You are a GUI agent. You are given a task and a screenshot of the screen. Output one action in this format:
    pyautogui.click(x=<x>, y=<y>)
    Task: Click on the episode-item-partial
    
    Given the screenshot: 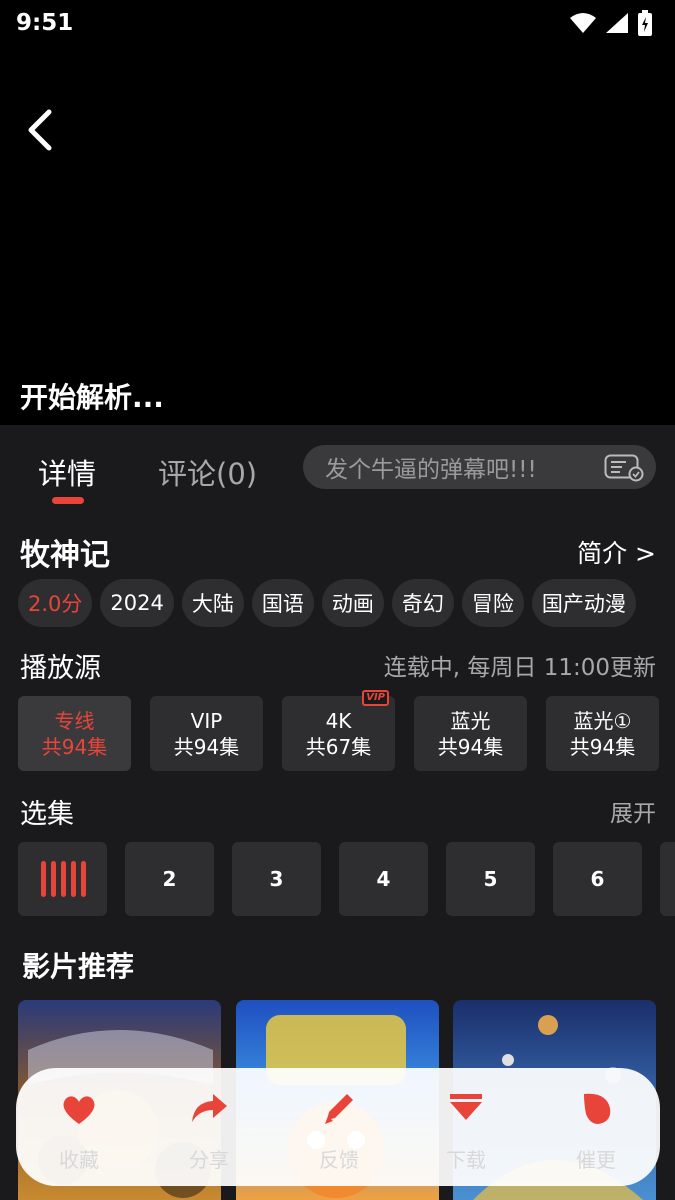 What is the action you would take?
    pyautogui.click(x=667, y=879)
    